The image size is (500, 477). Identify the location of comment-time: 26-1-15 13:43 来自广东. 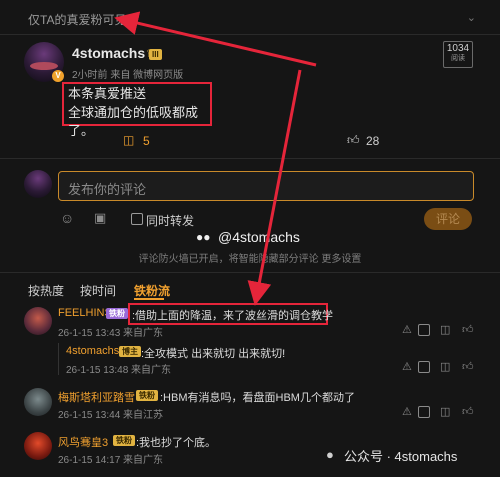
(111, 333).